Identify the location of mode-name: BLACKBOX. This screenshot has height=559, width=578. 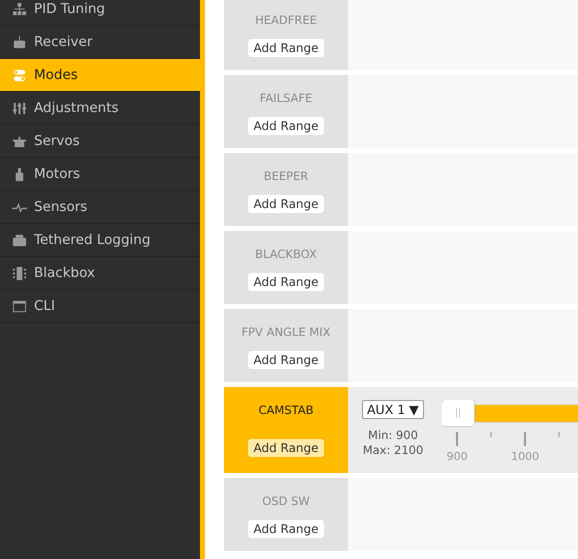
(286, 254).